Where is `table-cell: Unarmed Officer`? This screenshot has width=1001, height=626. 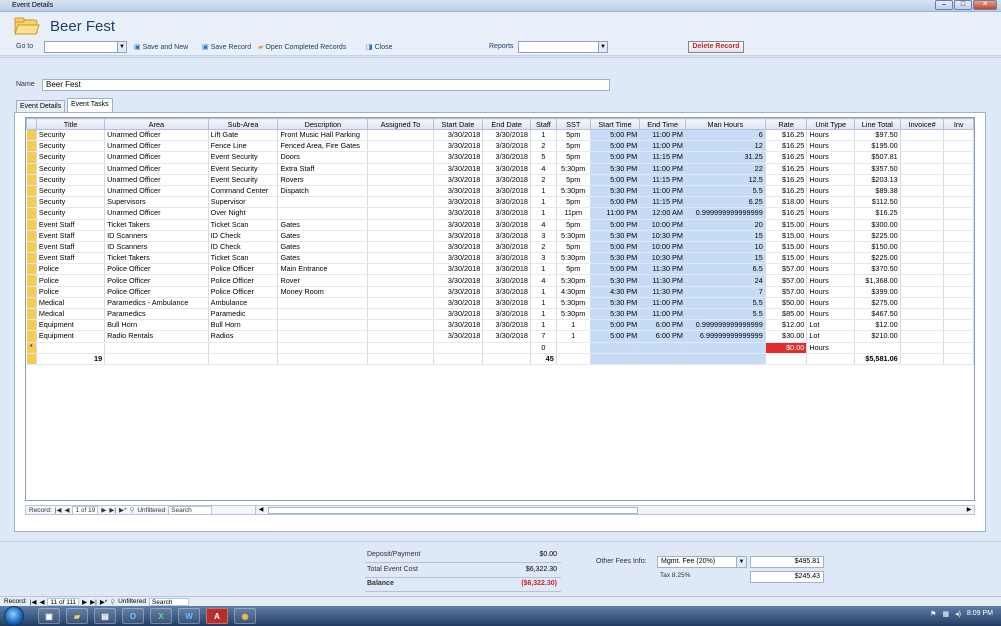
table-cell: Unarmed Officer is located at coordinates (156, 191).